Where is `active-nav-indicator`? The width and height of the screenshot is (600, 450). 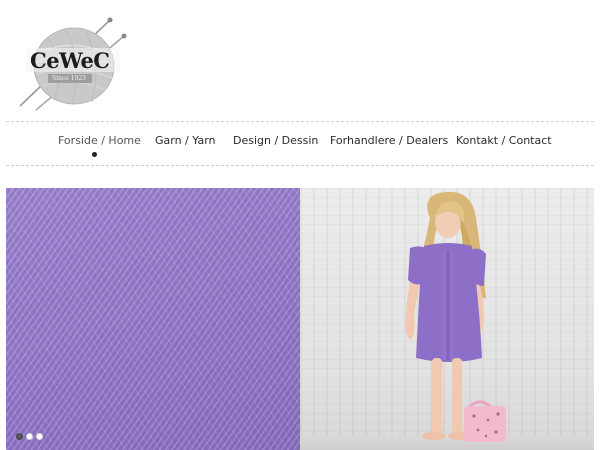
active-nav-indicator is located at coordinates (94, 154).